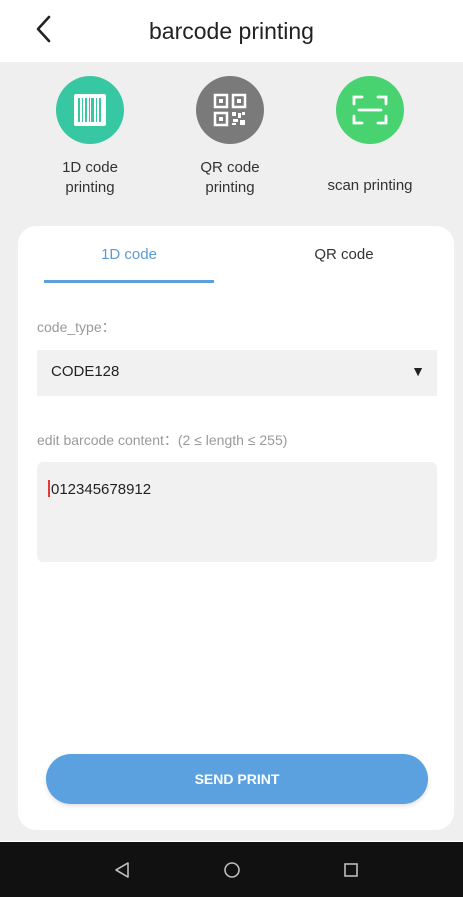 The width and height of the screenshot is (463, 897). I want to click on active-tab-indicator, so click(129, 281).